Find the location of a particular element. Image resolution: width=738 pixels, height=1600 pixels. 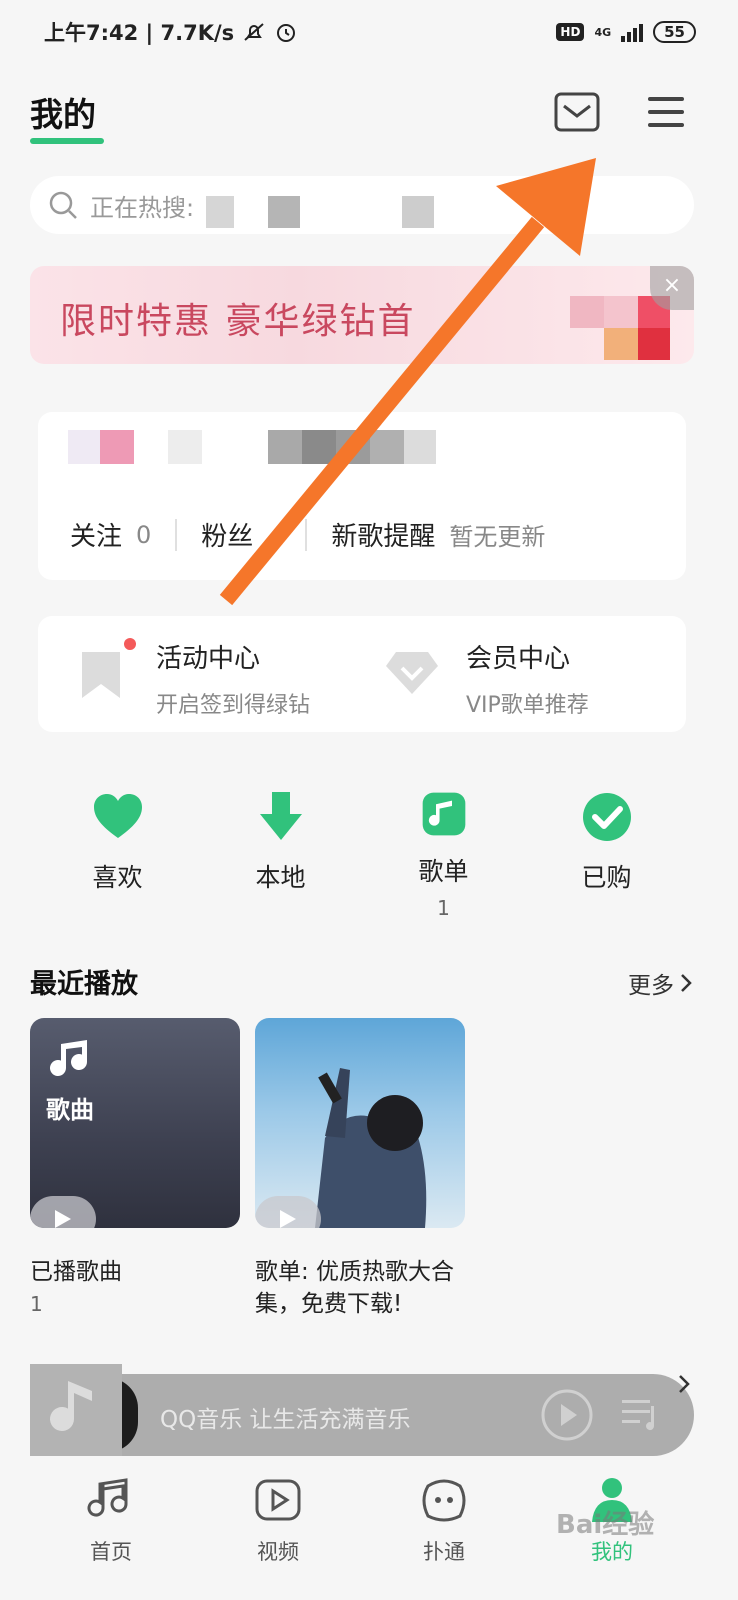

status-bar: 上午7:42 | 7.7K/s HD 4G 55 is located at coordinates (369, 32).